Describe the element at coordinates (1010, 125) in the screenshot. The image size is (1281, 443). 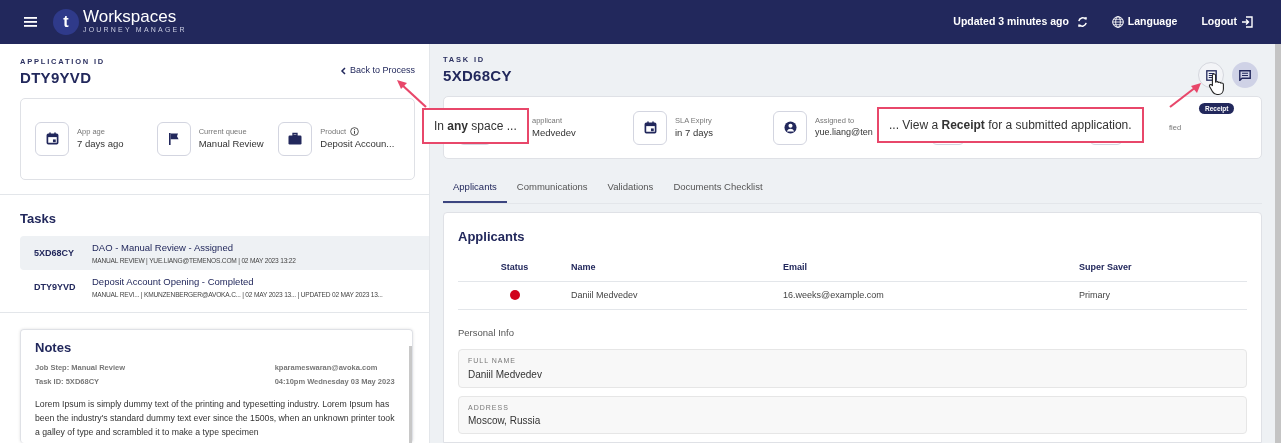
I see `callout-box: ... View a Receipt for a submitted application.` at that location.